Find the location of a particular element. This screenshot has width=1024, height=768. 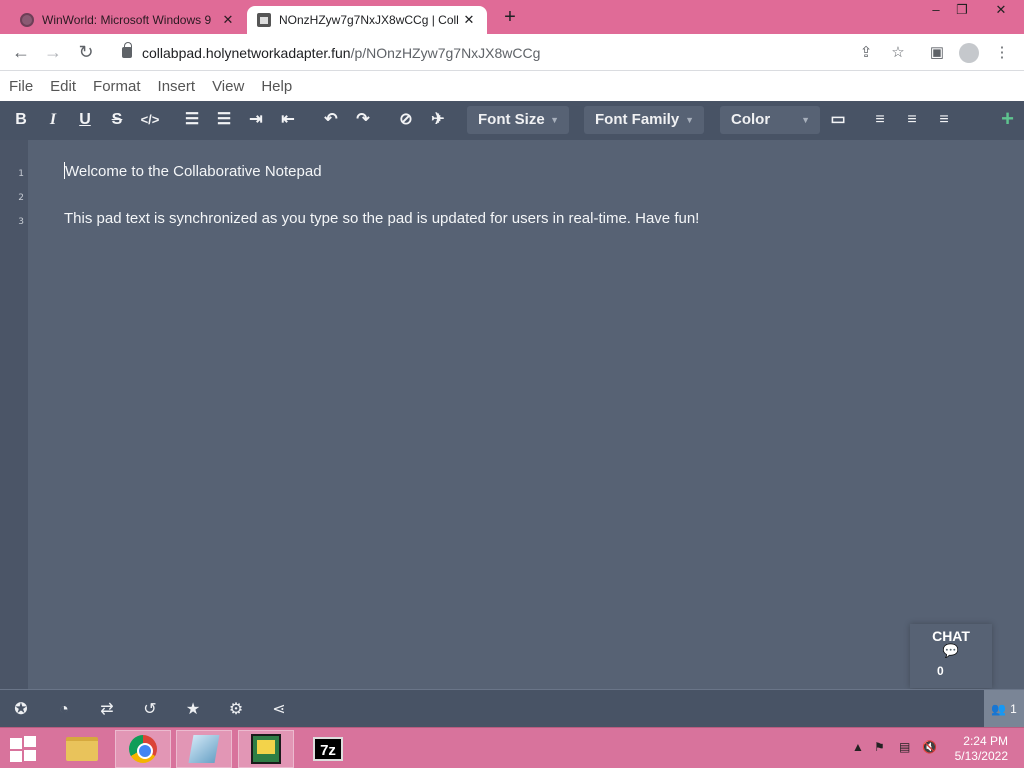

font-size-label: Font Size is located at coordinates (511, 119).